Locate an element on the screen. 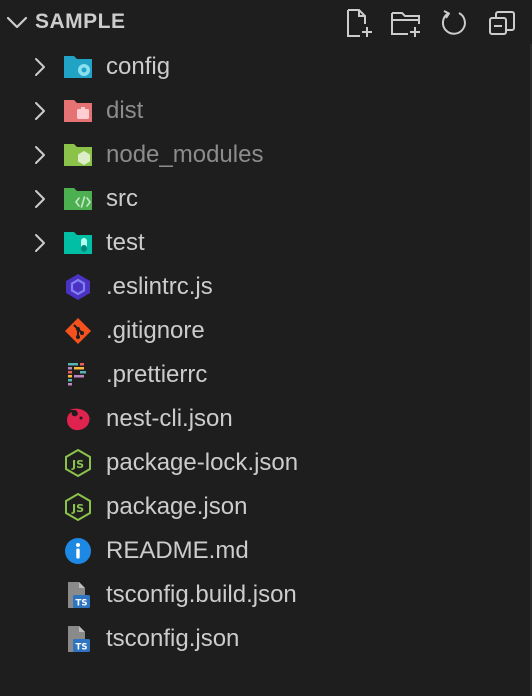  collapse-all-button is located at coordinates (502, 23).